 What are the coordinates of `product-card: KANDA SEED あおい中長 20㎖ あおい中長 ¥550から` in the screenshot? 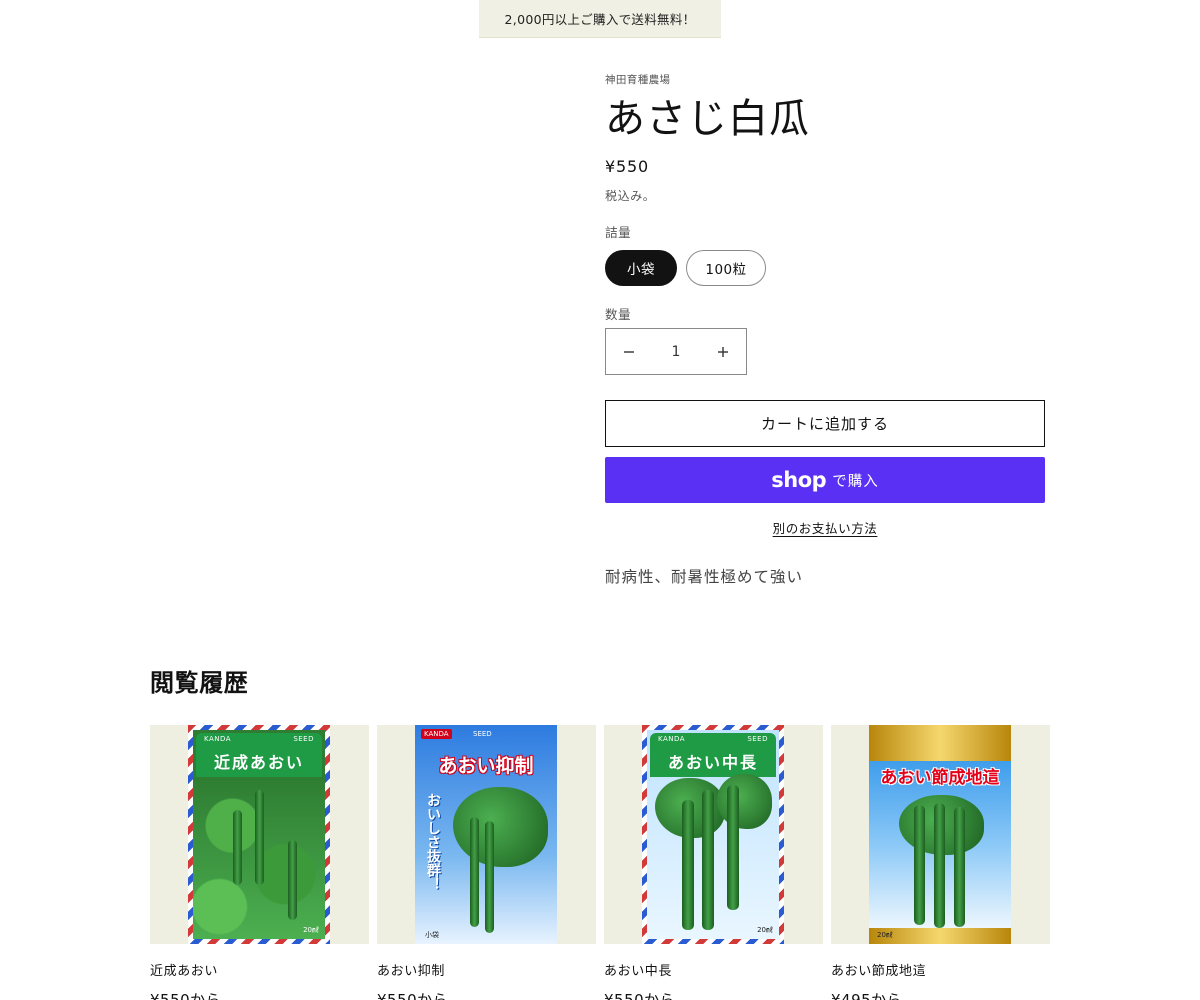 It's located at (713, 862).